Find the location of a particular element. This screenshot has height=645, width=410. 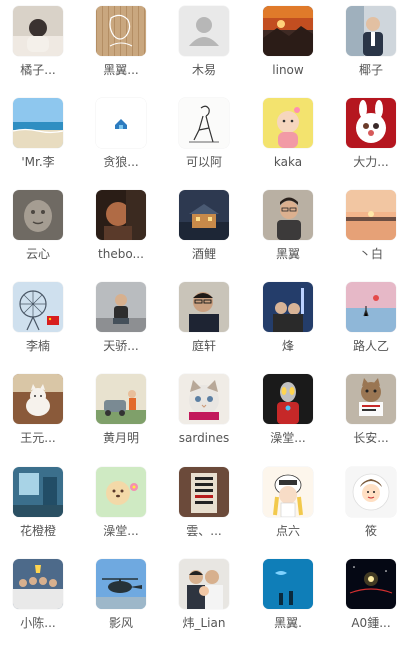

contact-name: 李楠 is located at coordinates (37, 346).